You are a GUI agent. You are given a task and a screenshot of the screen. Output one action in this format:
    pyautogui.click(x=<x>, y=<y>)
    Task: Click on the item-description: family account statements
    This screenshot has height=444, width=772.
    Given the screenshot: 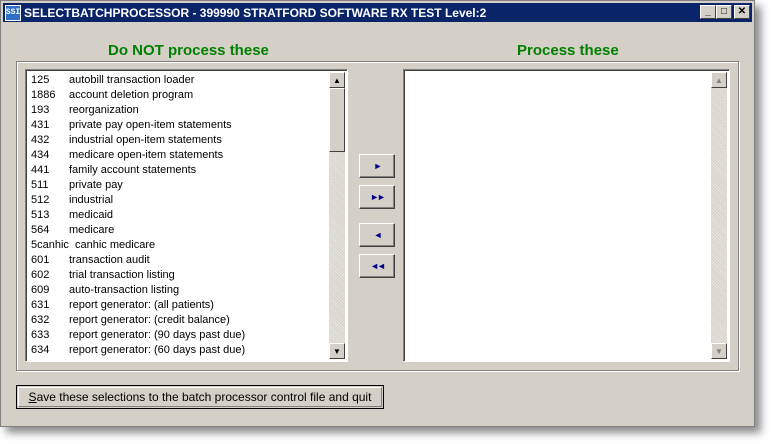 What is the action you would take?
    pyautogui.click(x=133, y=170)
    